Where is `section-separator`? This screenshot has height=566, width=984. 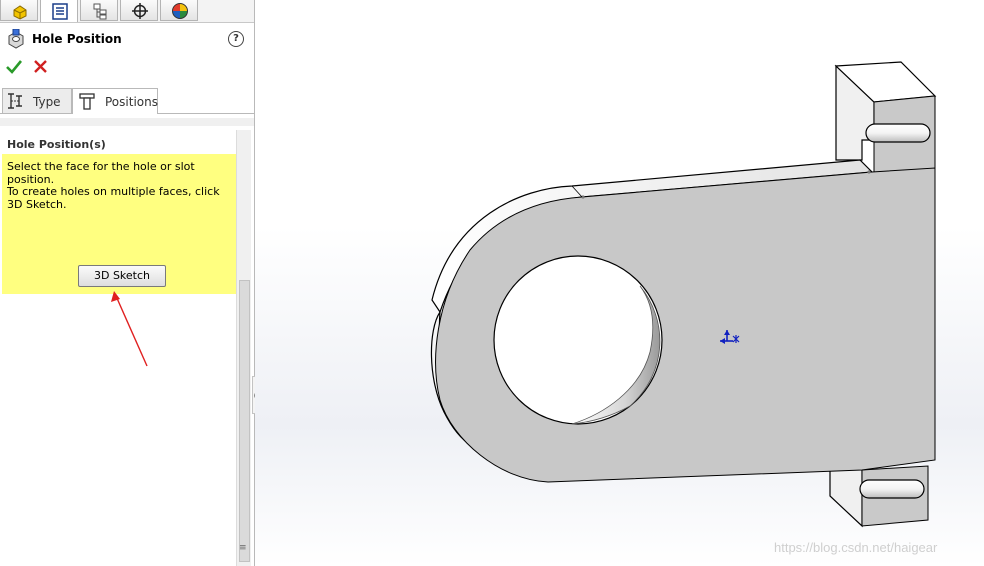 section-separator is located at coordinates (127, 122).